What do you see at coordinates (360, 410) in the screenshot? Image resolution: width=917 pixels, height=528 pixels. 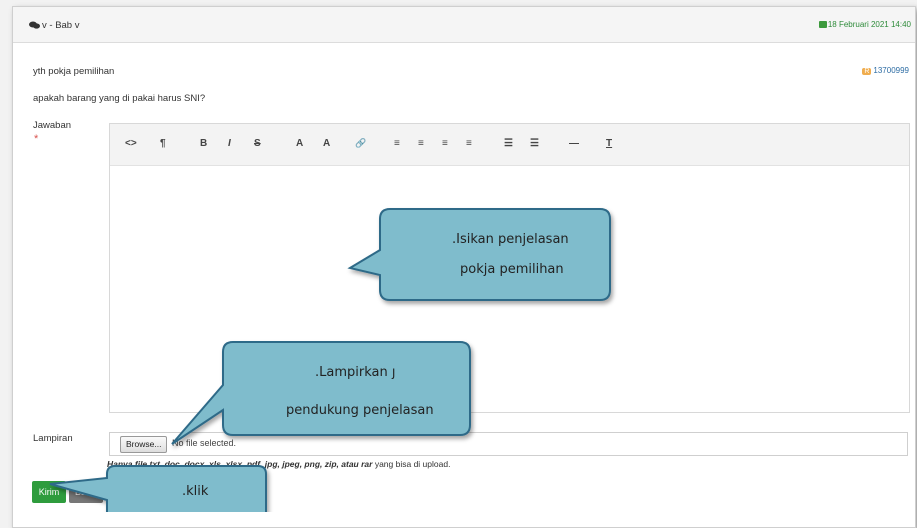 I see `attach-callout-line2: pendukung penjelasan` at bounding box center [360, 410].